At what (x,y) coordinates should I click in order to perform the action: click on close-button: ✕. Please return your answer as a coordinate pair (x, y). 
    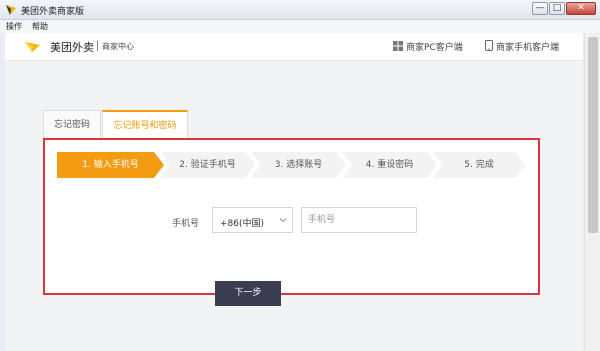
    Looking at the image, I should click on (581, 8).